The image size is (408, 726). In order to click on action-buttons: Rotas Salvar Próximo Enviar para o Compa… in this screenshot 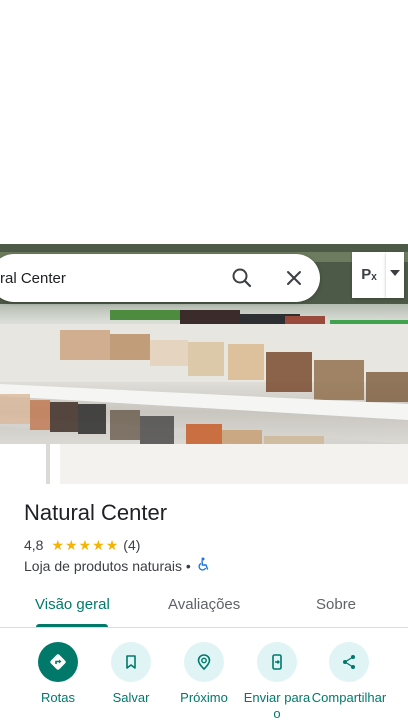, I will do `click(204, 683)`.